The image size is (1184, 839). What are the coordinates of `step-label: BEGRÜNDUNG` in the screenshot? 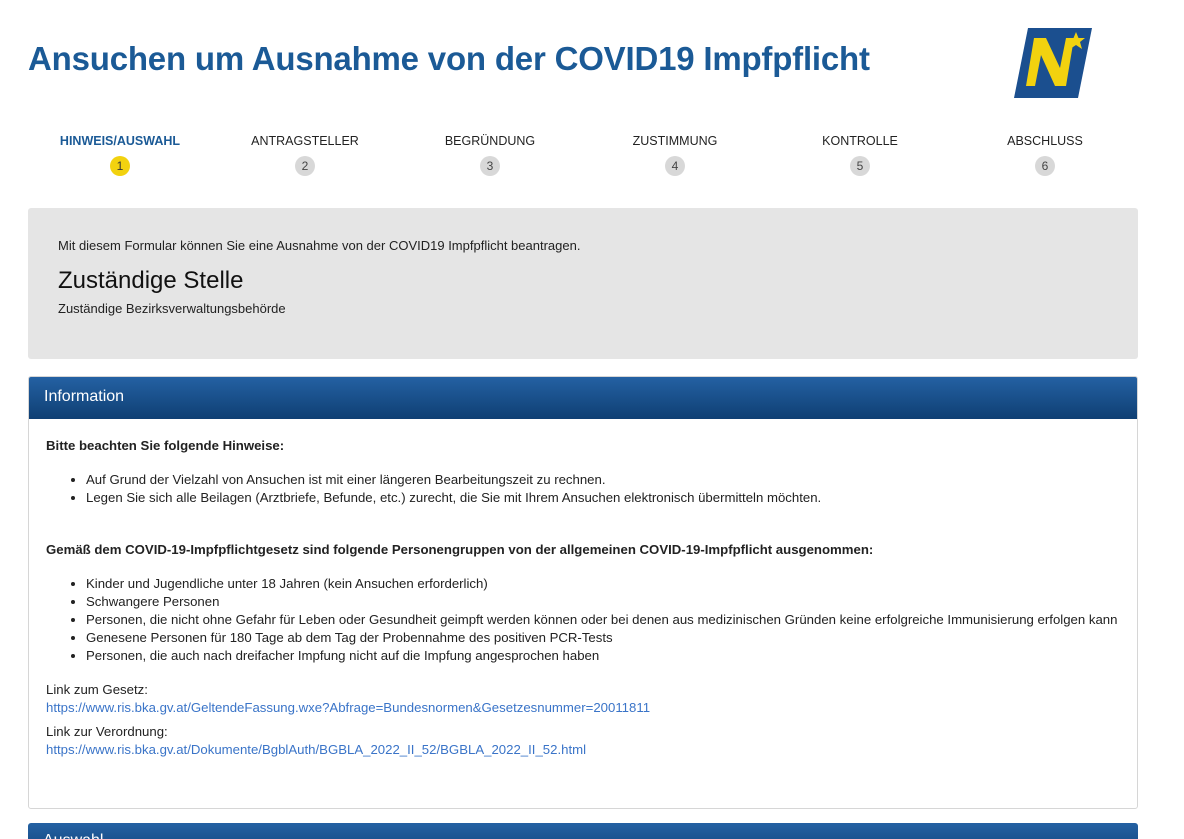 It's located at (490, 141).